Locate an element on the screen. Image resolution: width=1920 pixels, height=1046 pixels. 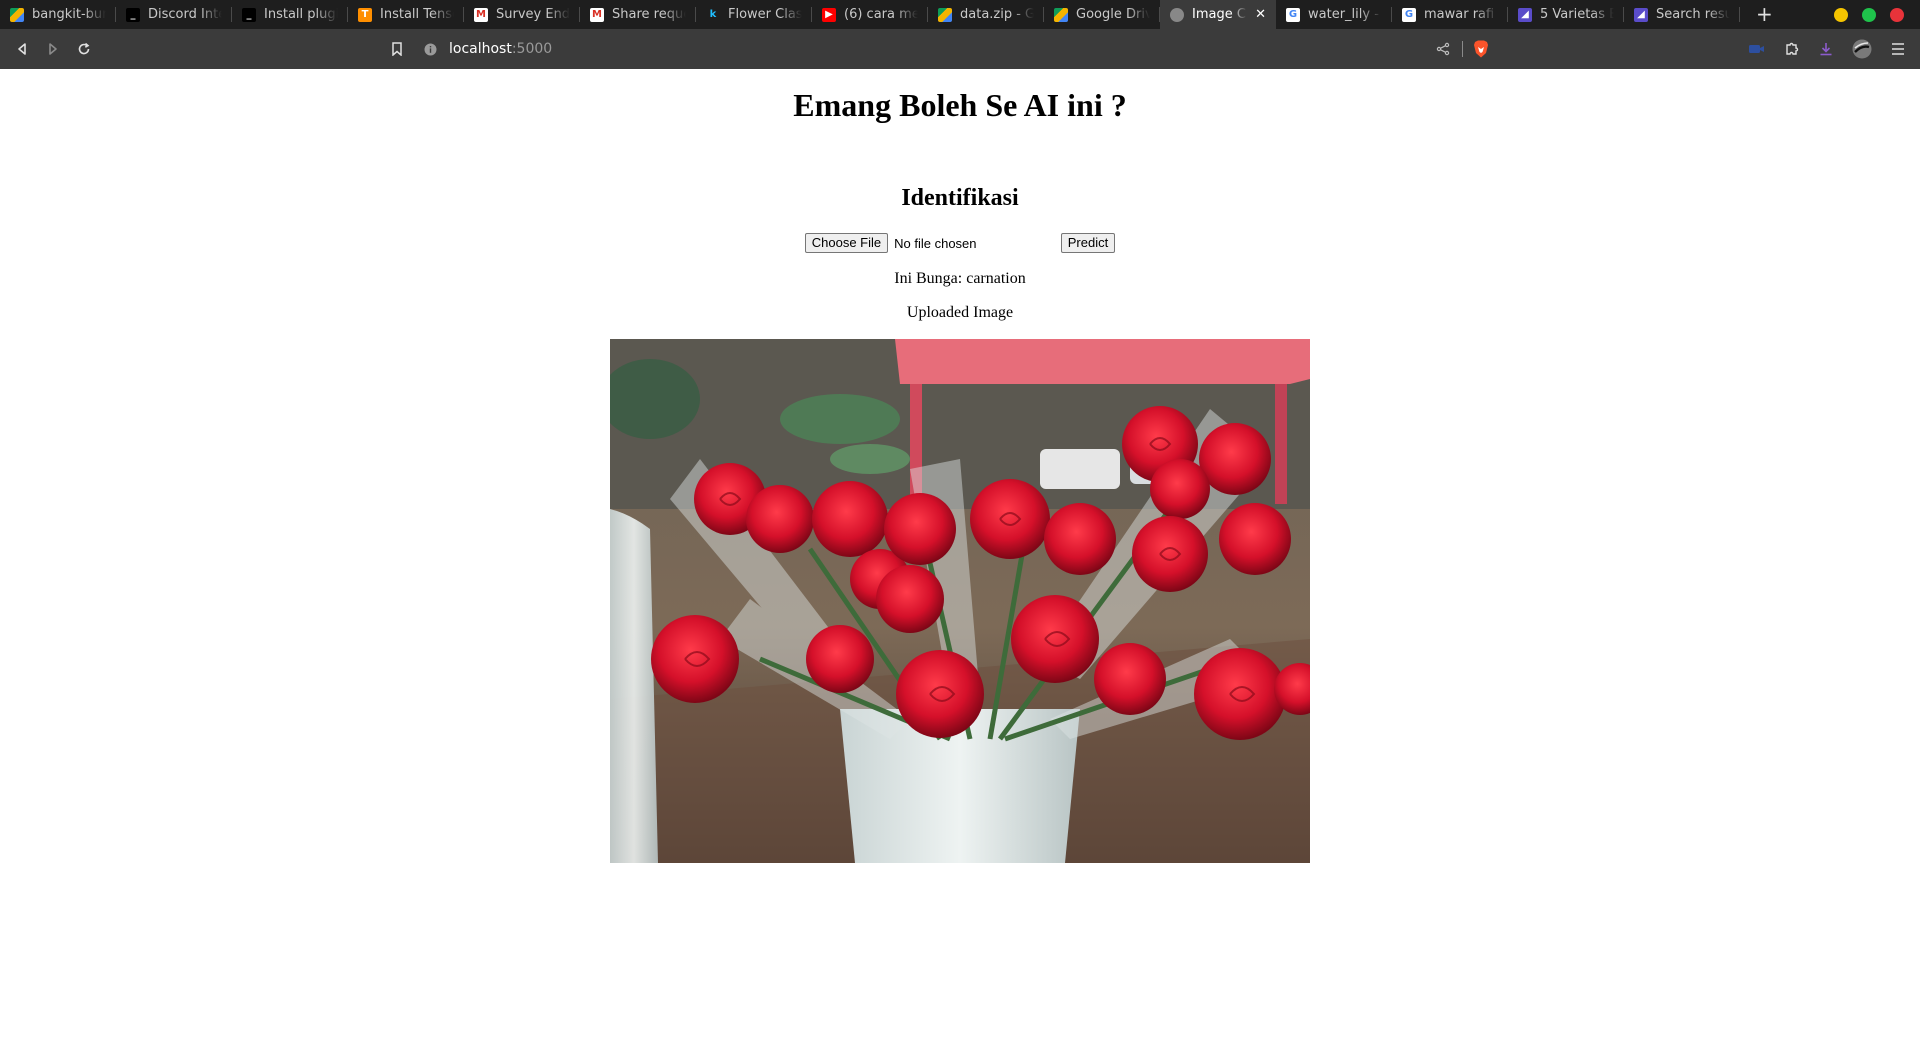
tab: Google Drive is located at coordinates (1102, 14).